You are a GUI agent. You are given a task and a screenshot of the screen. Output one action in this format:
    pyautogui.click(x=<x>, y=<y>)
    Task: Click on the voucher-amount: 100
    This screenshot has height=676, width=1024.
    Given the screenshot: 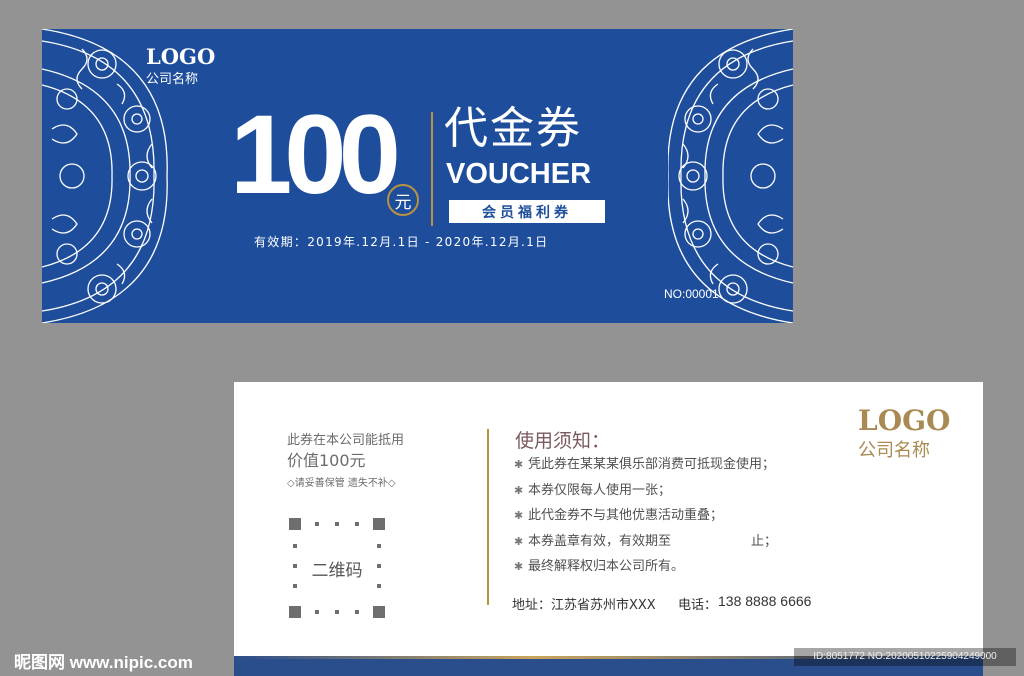 What is the action you would take?
    pyautogui.click(x=315, y=154)
    